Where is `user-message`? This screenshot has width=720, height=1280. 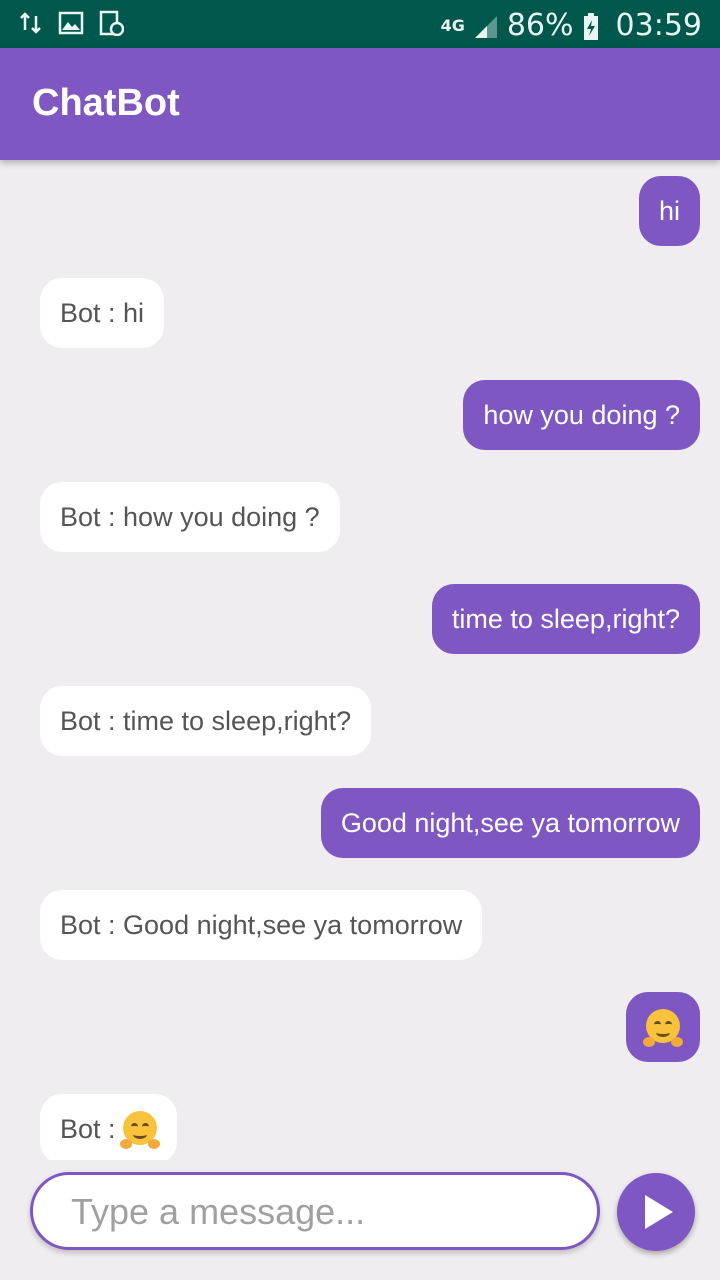
user-message is located at coordinates (663, 1027).